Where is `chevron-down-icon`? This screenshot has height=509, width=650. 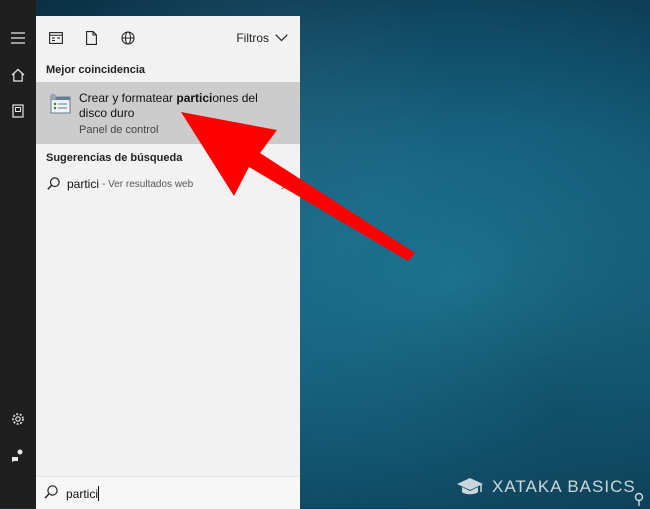
chevron-down-icon is located at coordinates (281, 38).